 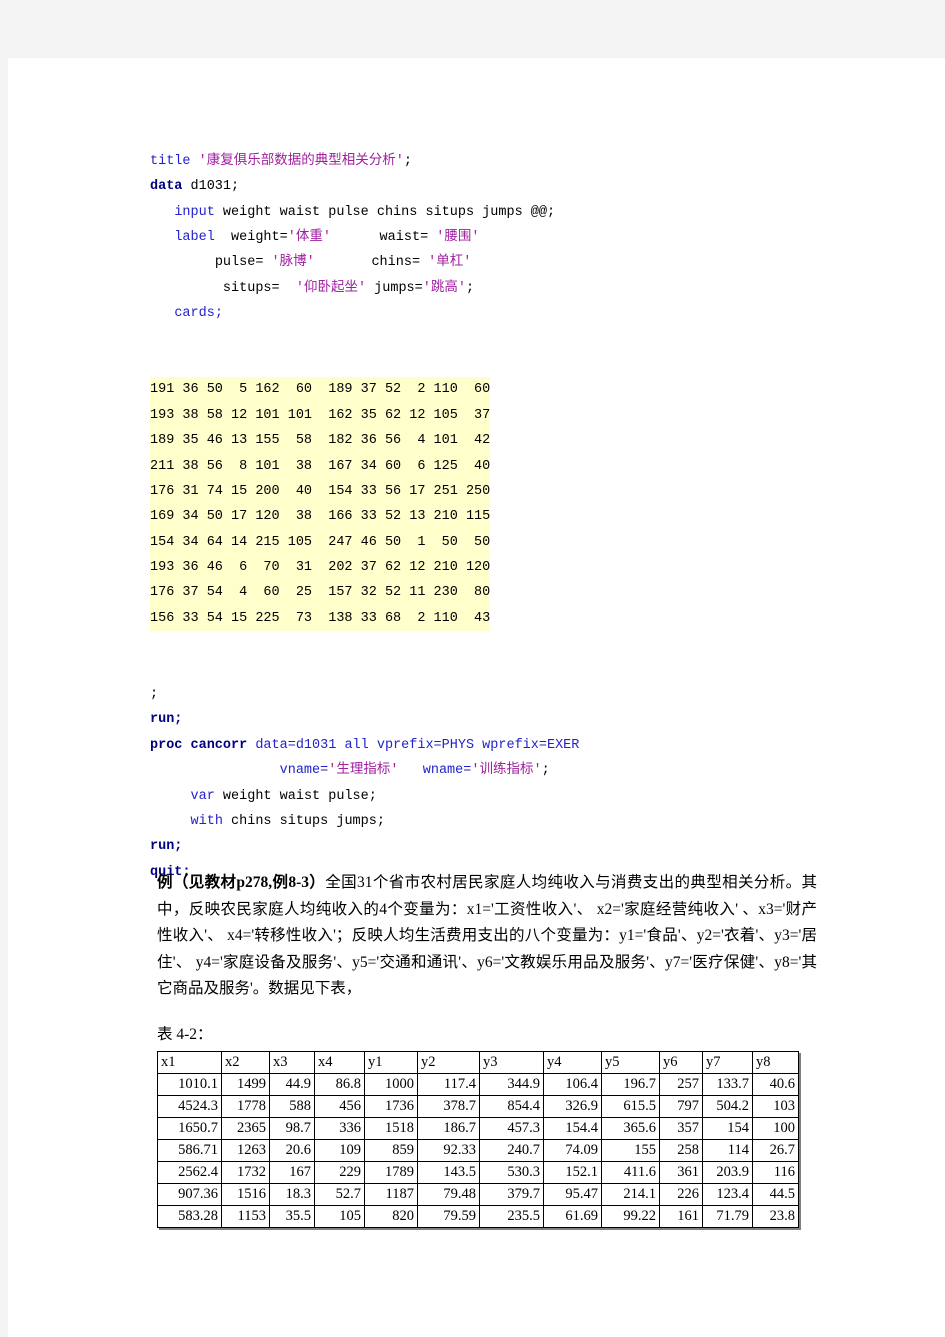 What do you see at coordinates (320, 390) in the screenshot?
I see `highlighted-data-row: 191 36 50 5 162 60 189 37 52 2 110 60` at bounding box center [320, 390].